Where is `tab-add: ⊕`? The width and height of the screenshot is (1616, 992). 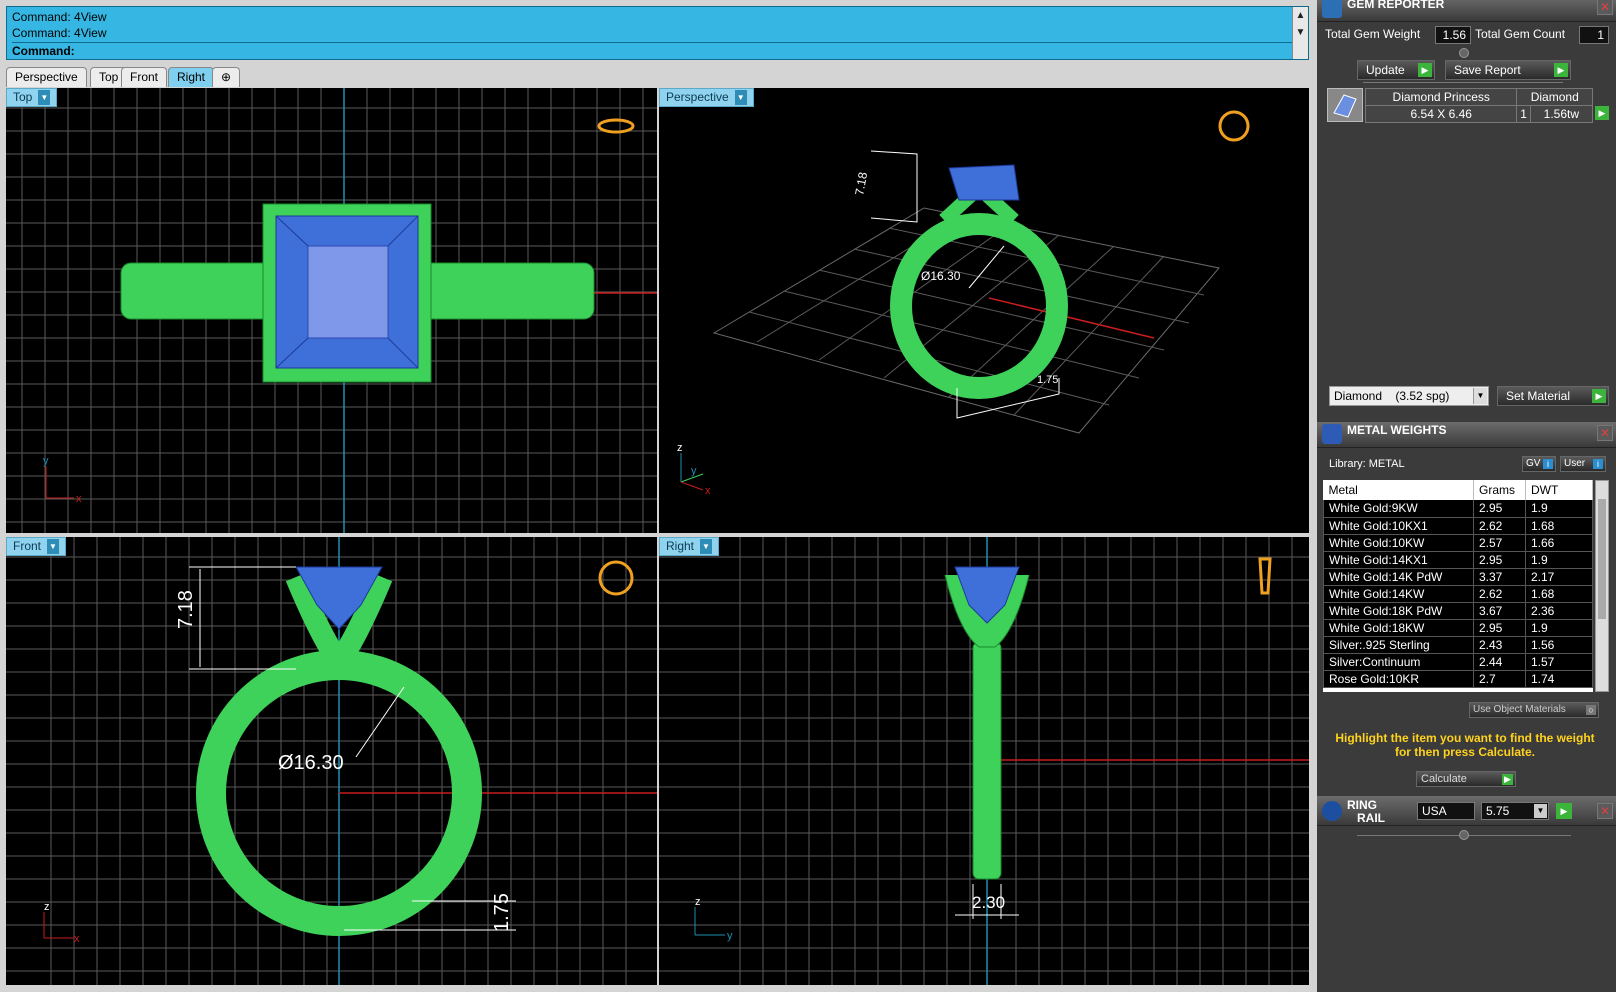 tab-add: ⊕ is located at coordinates (226, 77).